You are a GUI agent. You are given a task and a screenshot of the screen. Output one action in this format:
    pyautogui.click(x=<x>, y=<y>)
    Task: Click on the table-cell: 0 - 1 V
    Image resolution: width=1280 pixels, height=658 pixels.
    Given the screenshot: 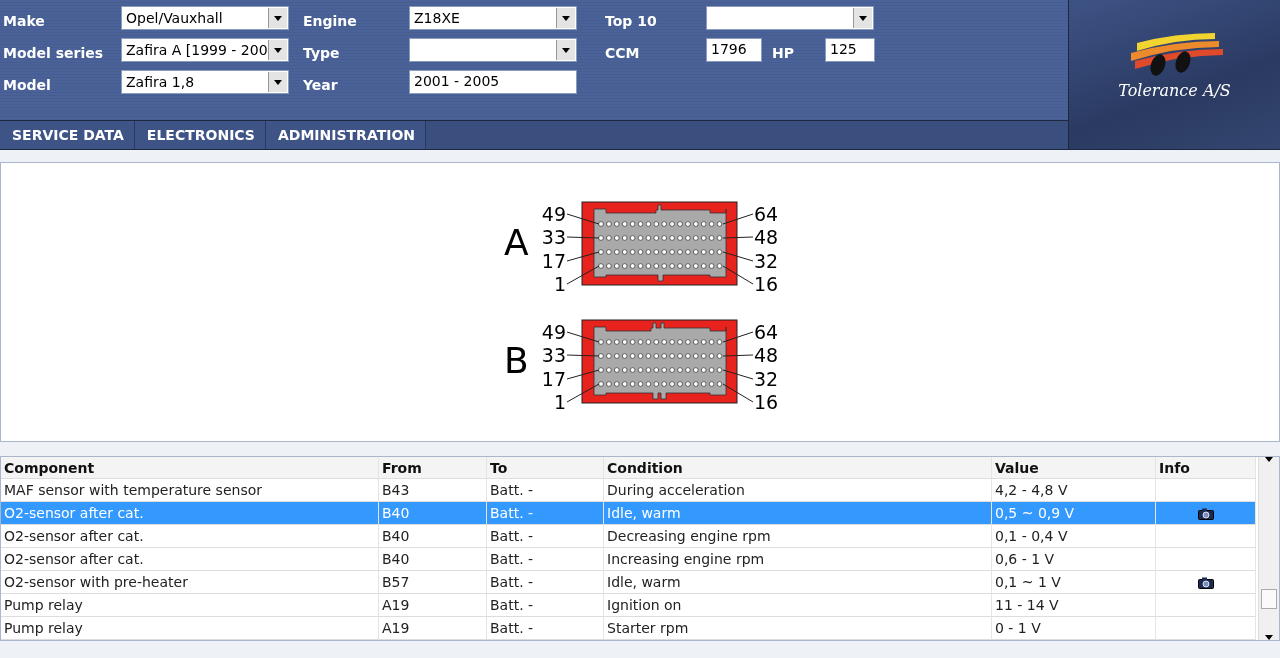 What is the action you would take?
    pyautogui.click(x=1074, y=628)
    